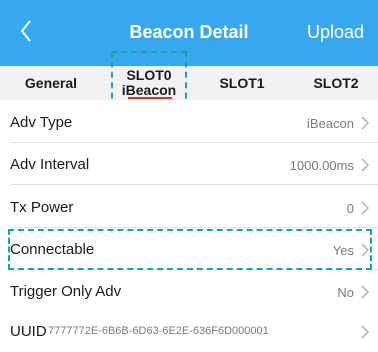 This screenshot has width=378, height=352. What do you see at coordinates (350, 208) in the screenshot?
I see `row-value: 0` at bounding box center [350, 208].